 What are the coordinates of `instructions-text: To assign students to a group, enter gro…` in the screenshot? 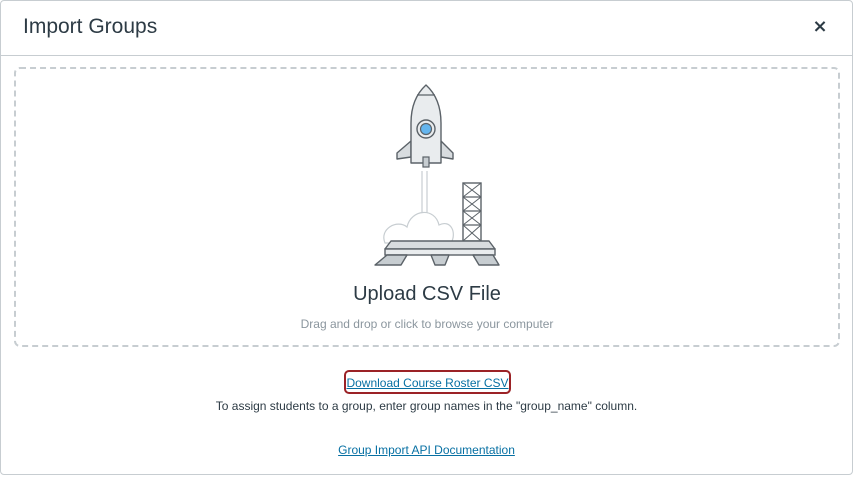 It's located at (426, 406).